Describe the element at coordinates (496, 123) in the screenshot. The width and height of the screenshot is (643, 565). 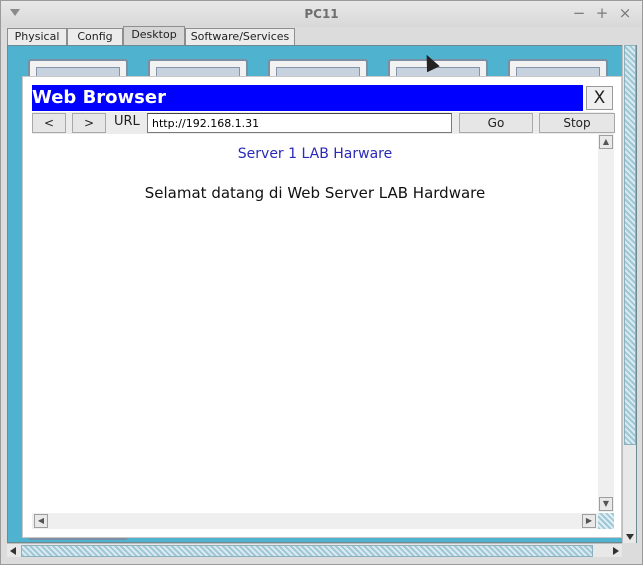
I see `go-button: Go` at that location.